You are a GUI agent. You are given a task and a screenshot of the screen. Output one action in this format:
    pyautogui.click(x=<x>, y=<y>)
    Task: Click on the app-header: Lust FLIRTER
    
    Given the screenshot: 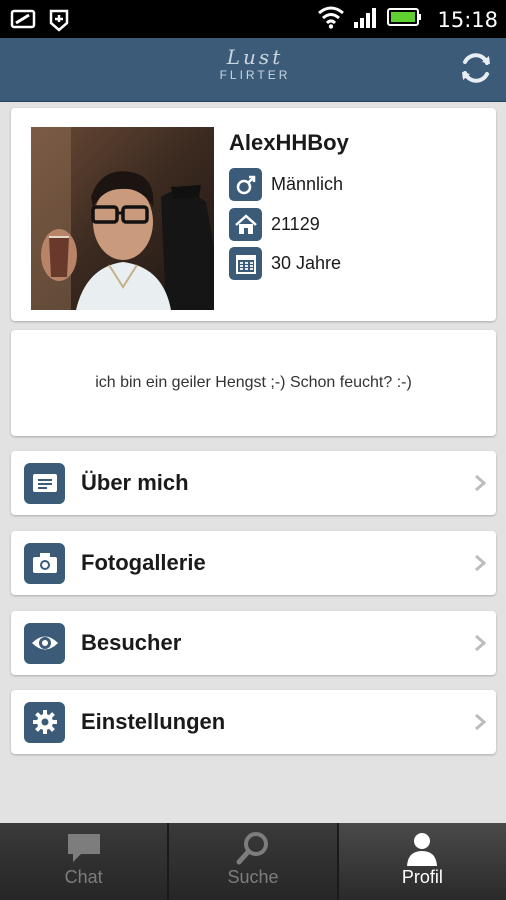 What is the action you would take?
    pyautogui.click(x=253, y=70)
    